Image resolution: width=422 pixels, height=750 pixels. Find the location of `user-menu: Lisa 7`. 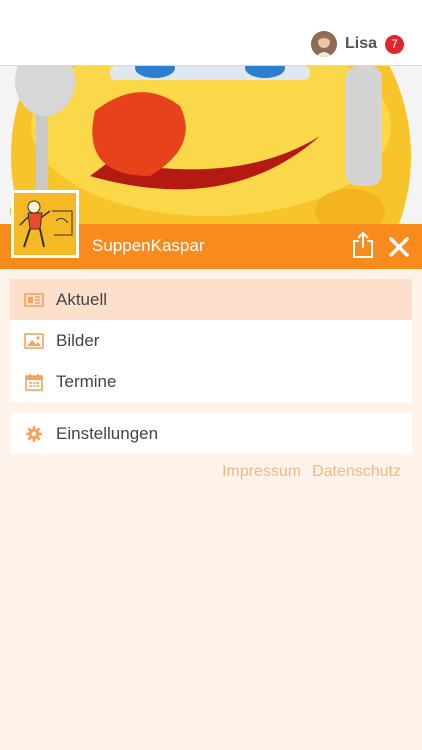

user-menu: Lisa 7 is located at coordinates (357, 44).